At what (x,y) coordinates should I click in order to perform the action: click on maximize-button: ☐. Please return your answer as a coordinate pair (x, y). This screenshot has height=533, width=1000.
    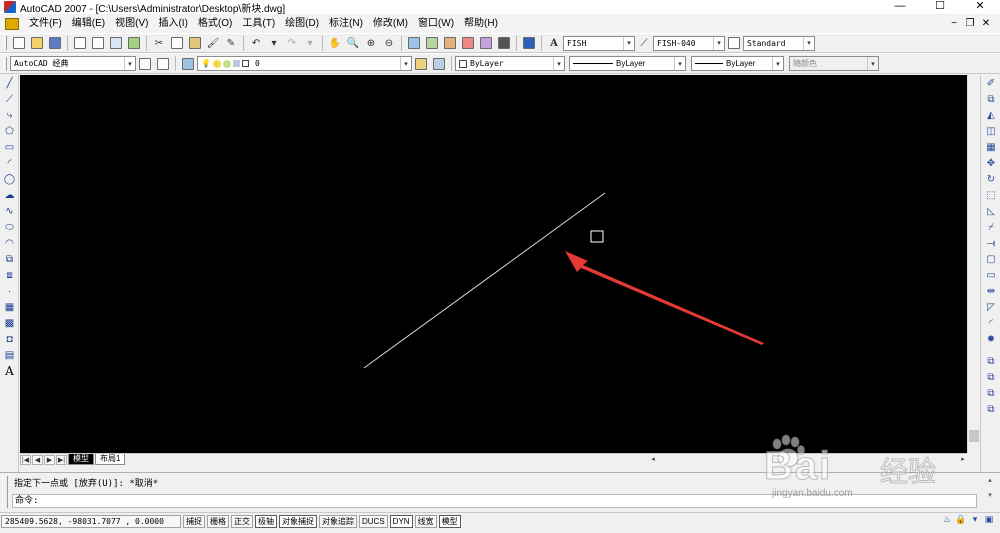
    Looking at the image, I should click on (940, 7).